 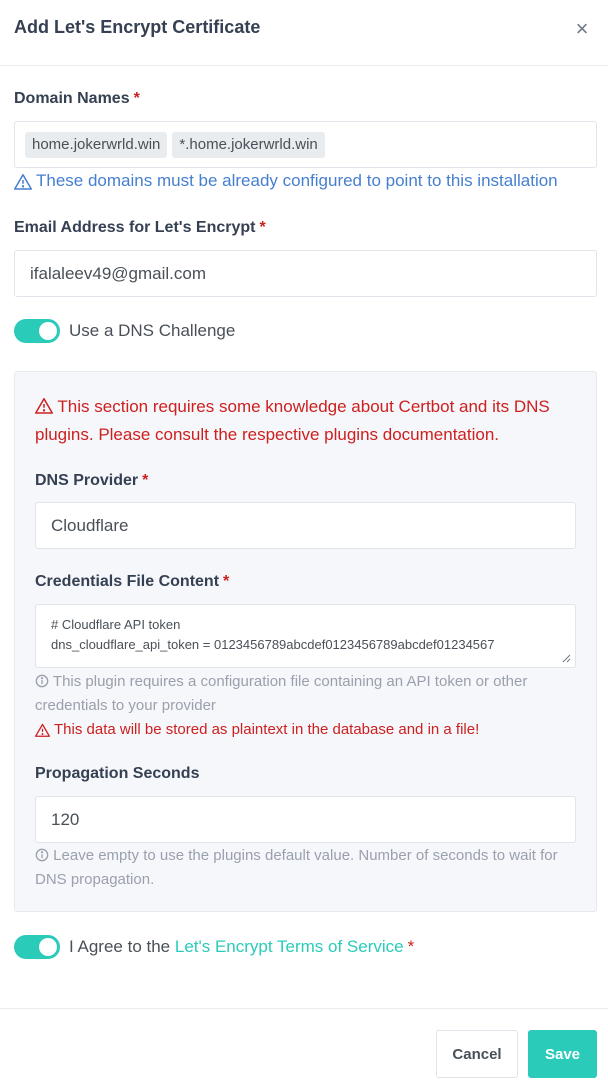 What do you see at coordinates (117, 773) in the screenshot?
I see `propagation-label: Propagation Seconds` at bounding box center [117, 773].